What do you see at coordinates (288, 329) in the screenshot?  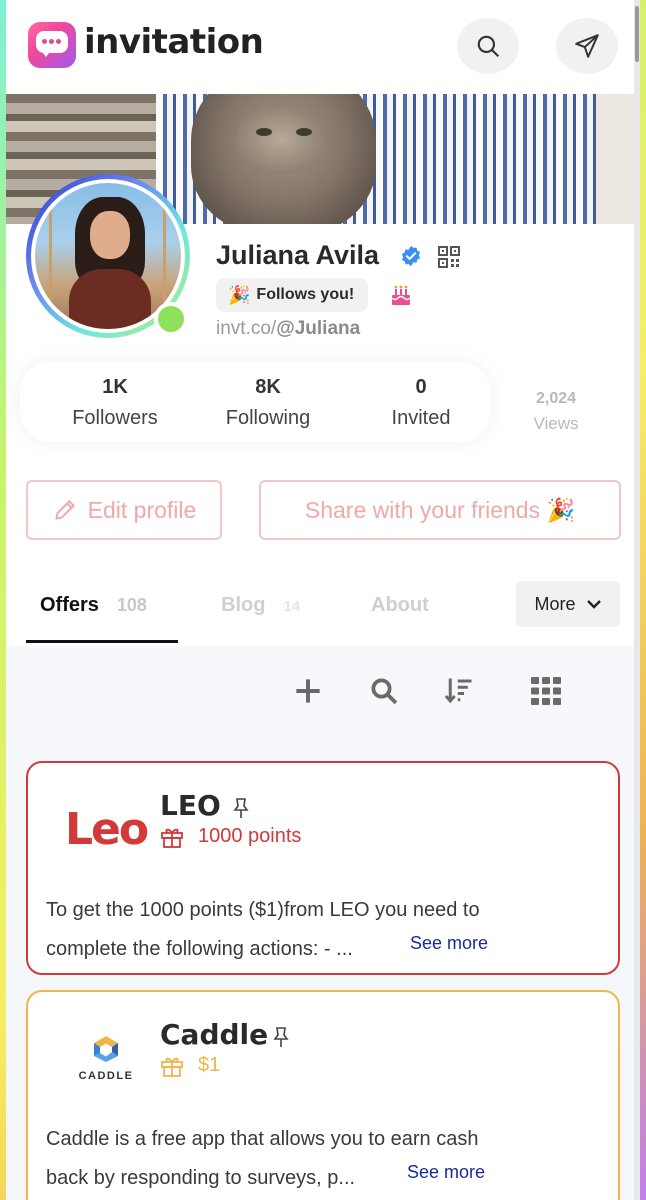 I see `profile-handle: invt.co/@Juliana` at bounding box center [288, 329].